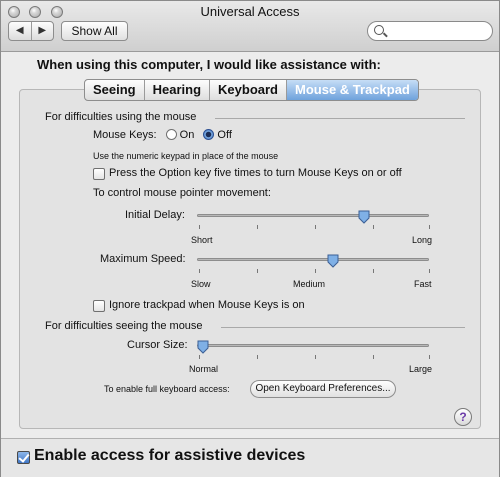 This screenshot has height=477, width=500. I want to click on window-title: Universal Access, so click(250, 11).